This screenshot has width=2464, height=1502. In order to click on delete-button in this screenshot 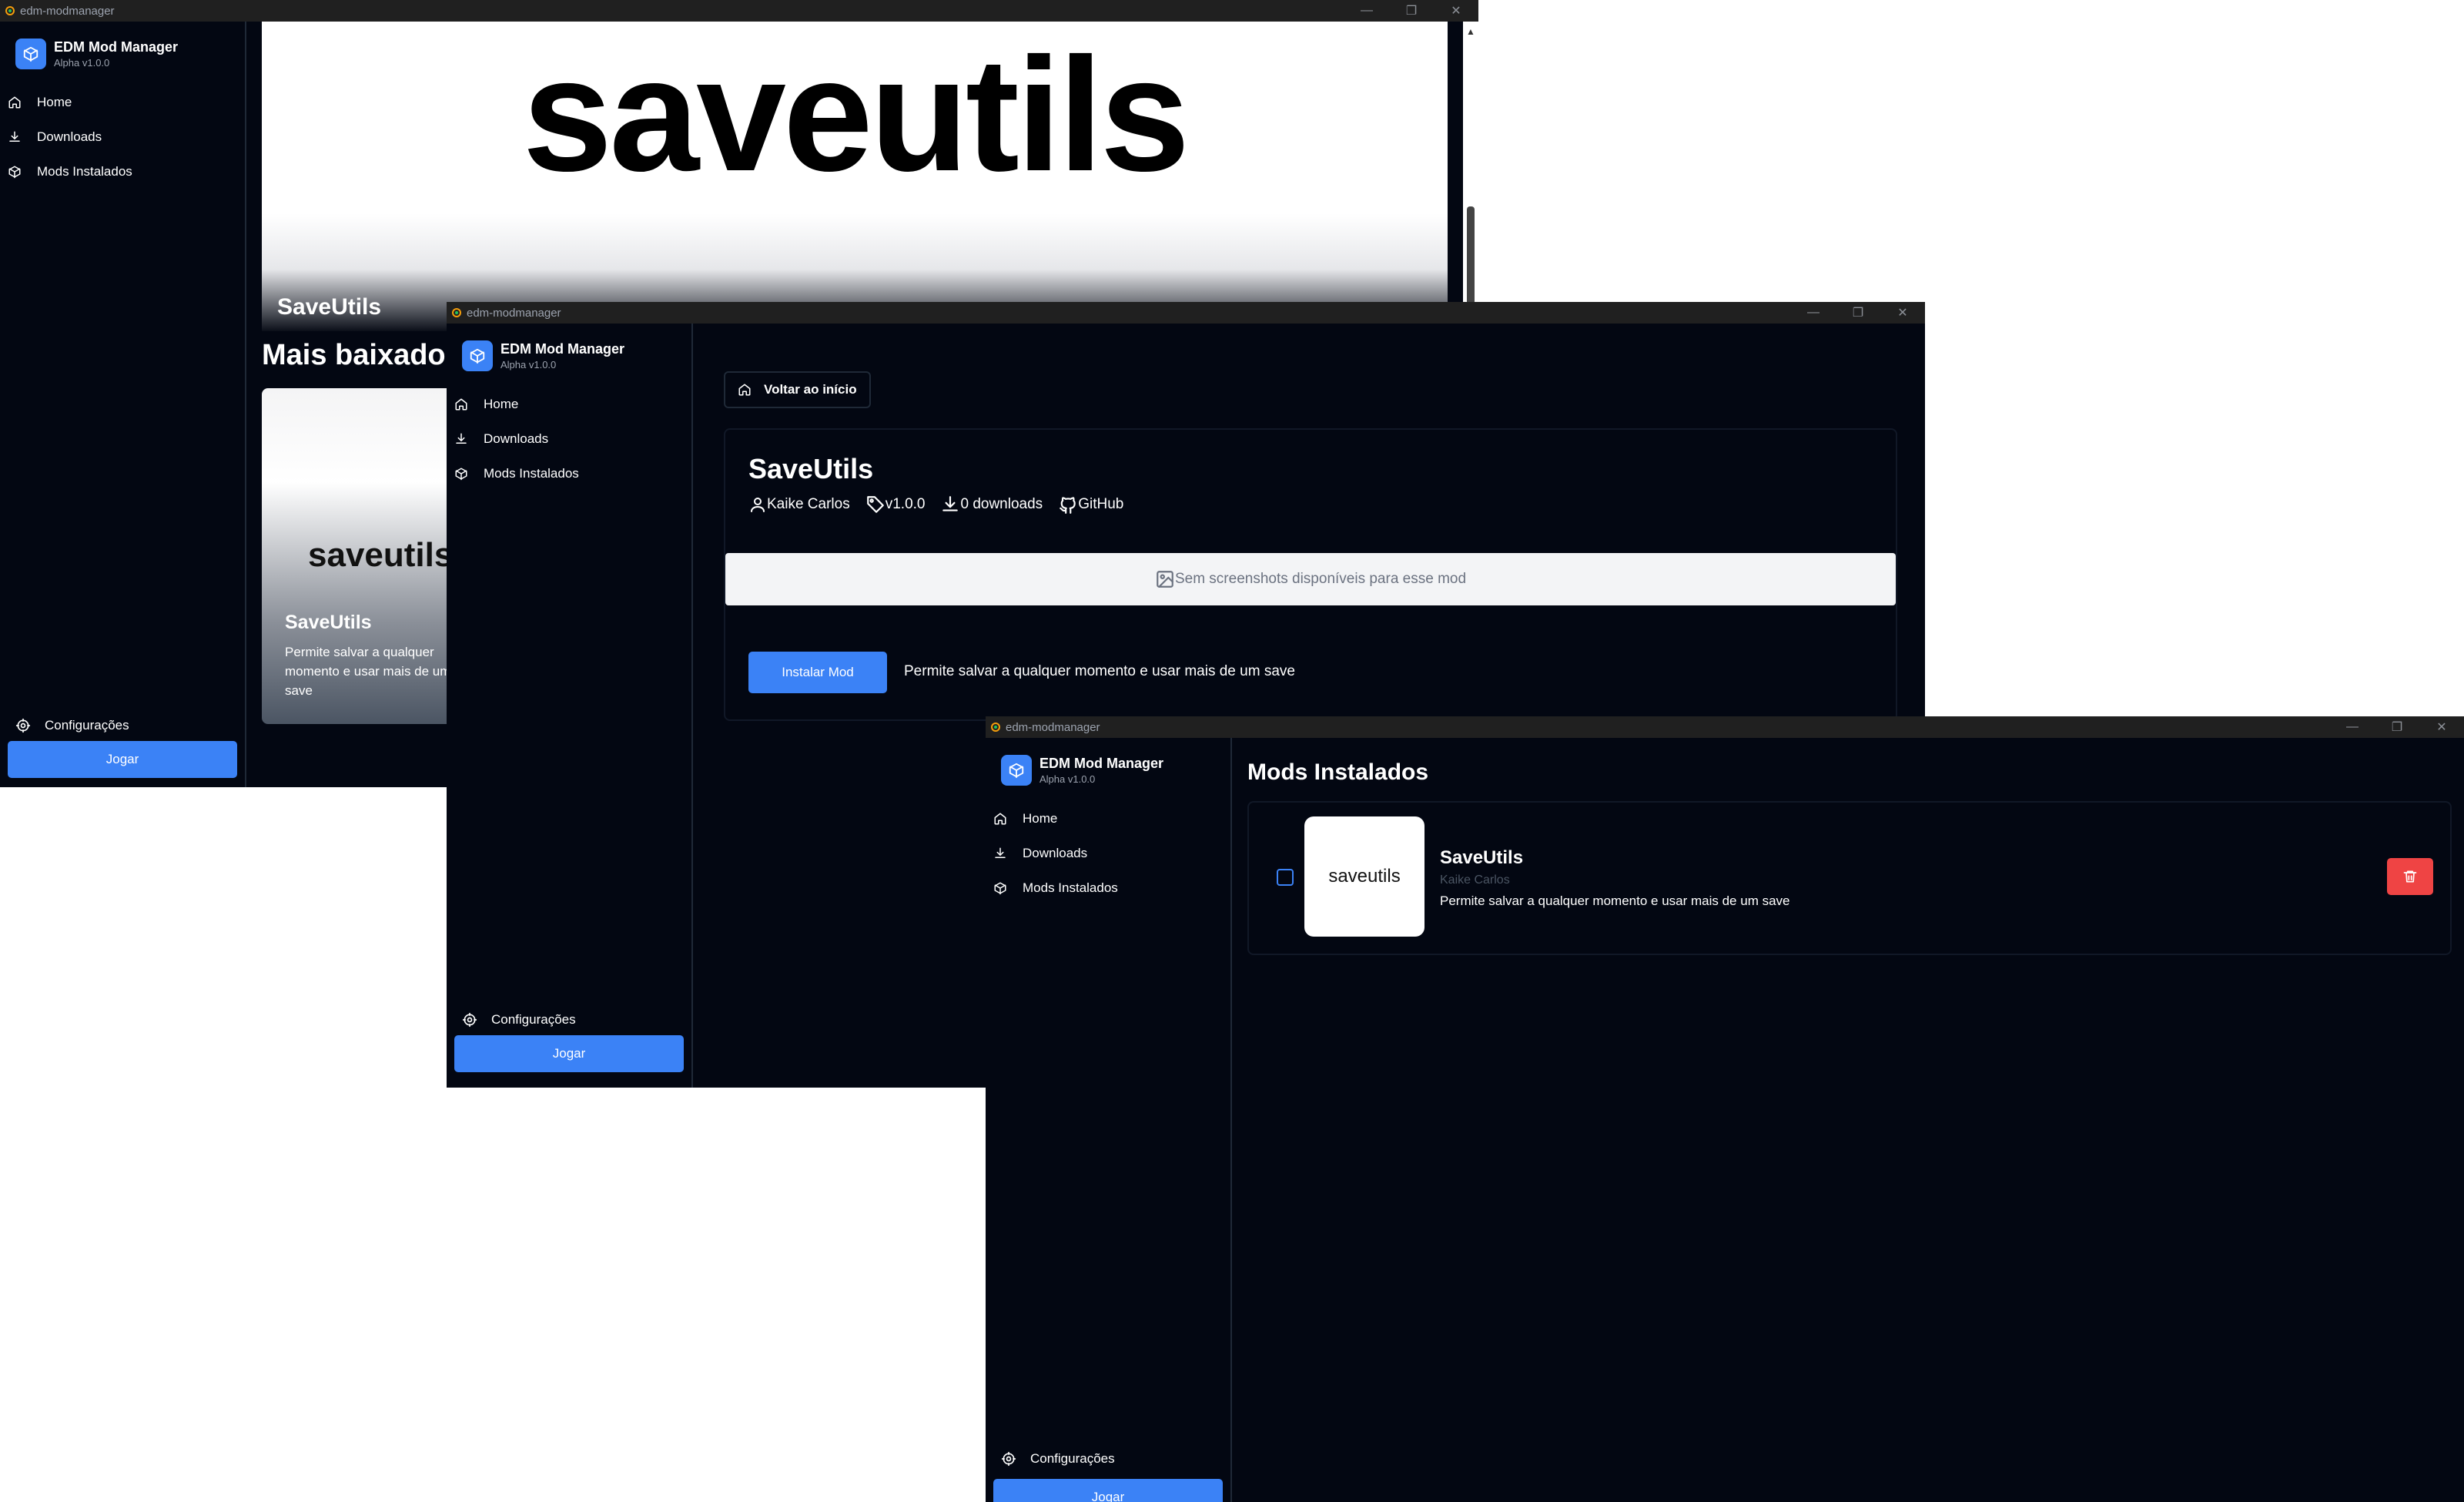, I will do `click(2410, 876)`.